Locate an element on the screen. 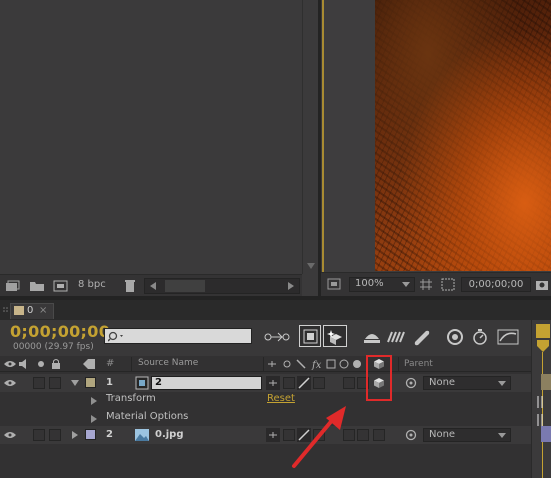 This screenshot has height=478, width=551. grid-guide-icon is located at coordinates (426, 284).